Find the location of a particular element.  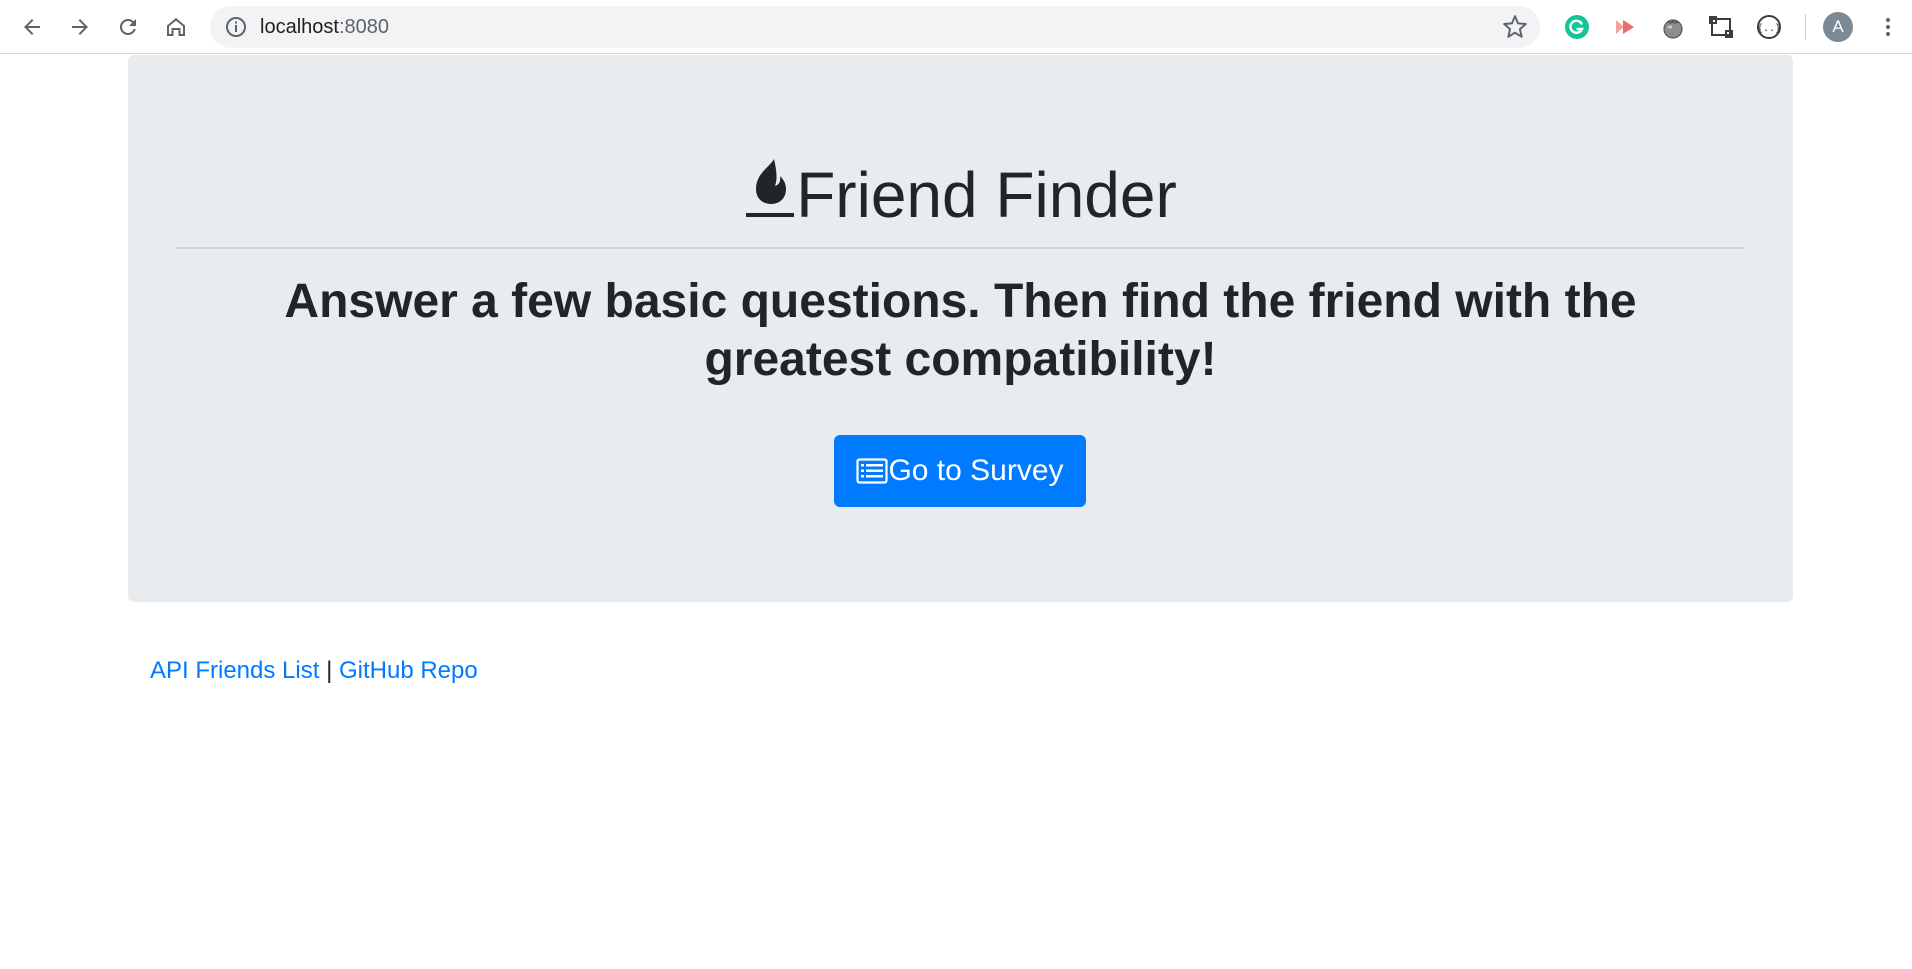

profile-avatar: A is located at coordinates (1838, 27).